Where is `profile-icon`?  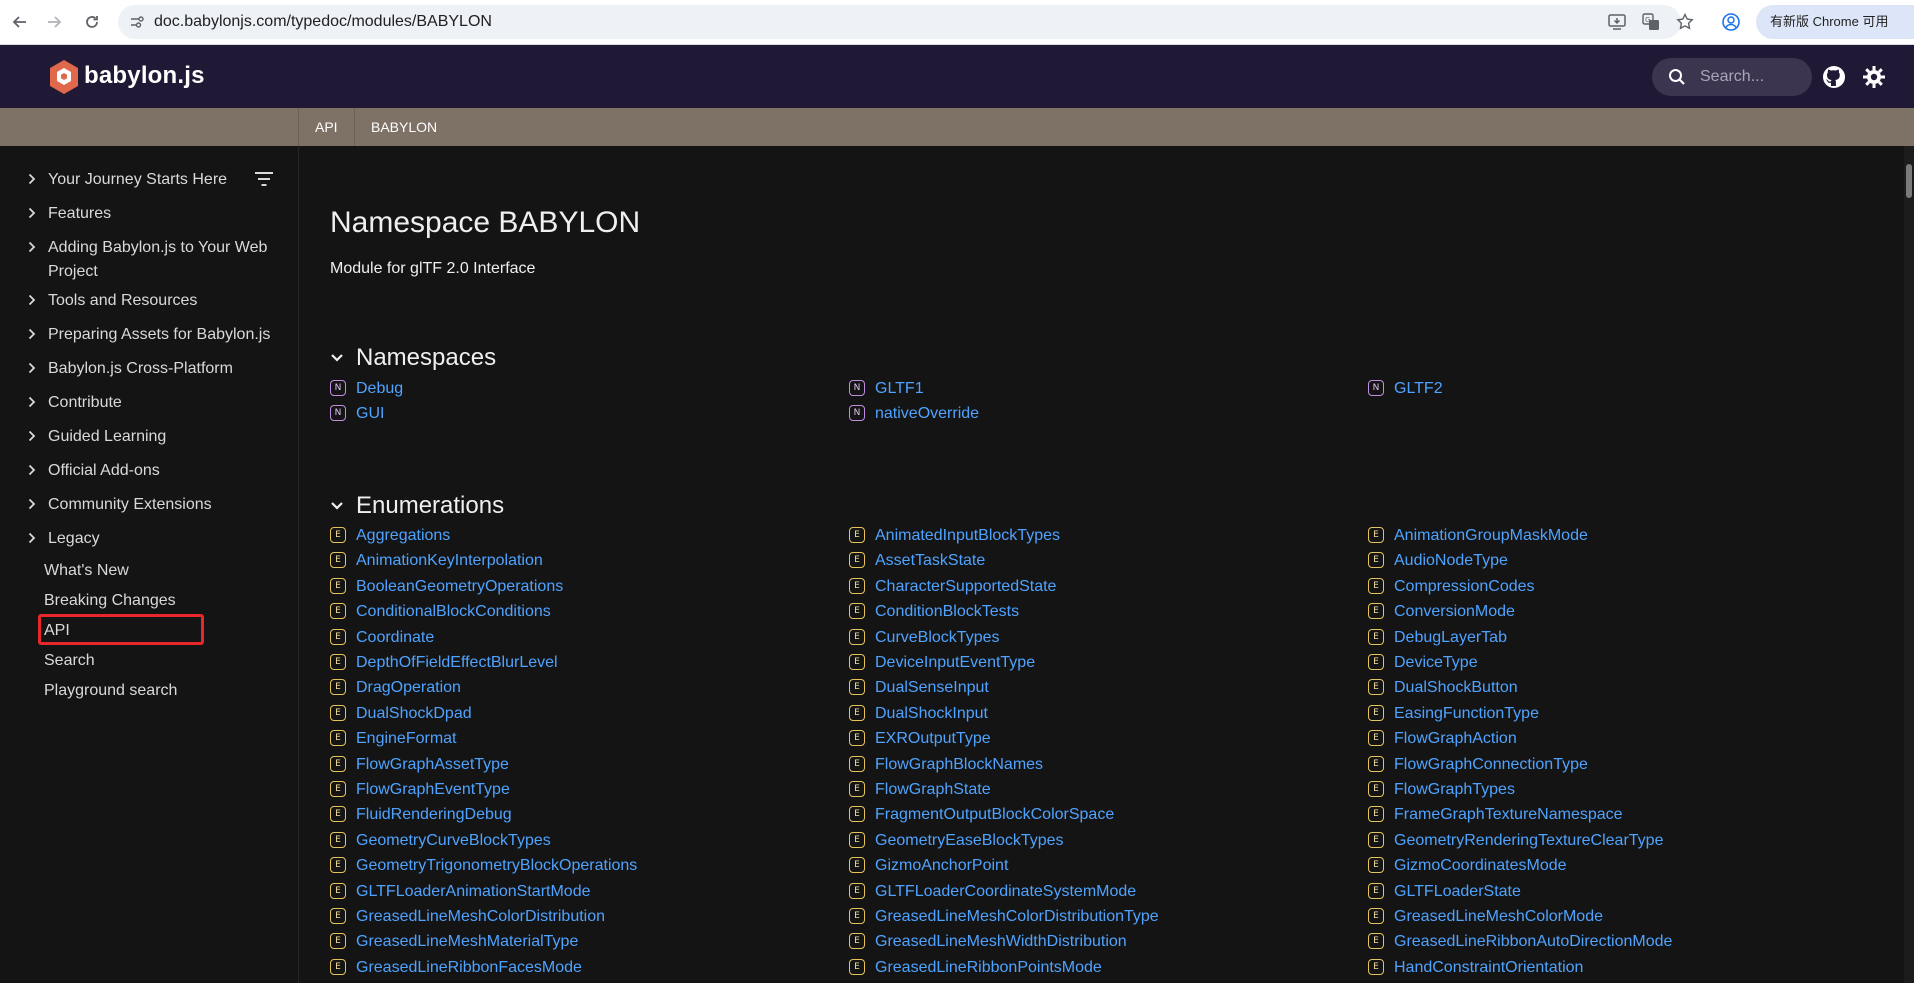
profile-icon is located at coordinates (1731, 22).